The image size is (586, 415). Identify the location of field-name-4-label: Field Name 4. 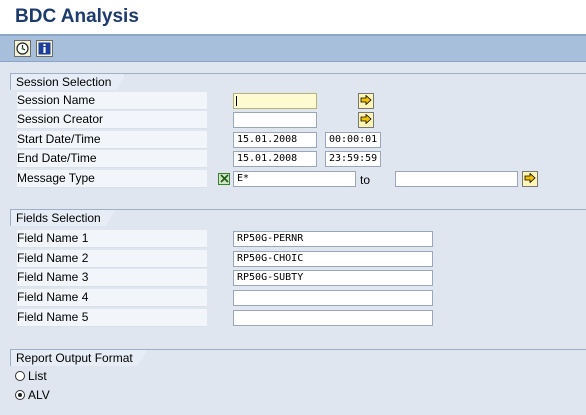
(112, 298).